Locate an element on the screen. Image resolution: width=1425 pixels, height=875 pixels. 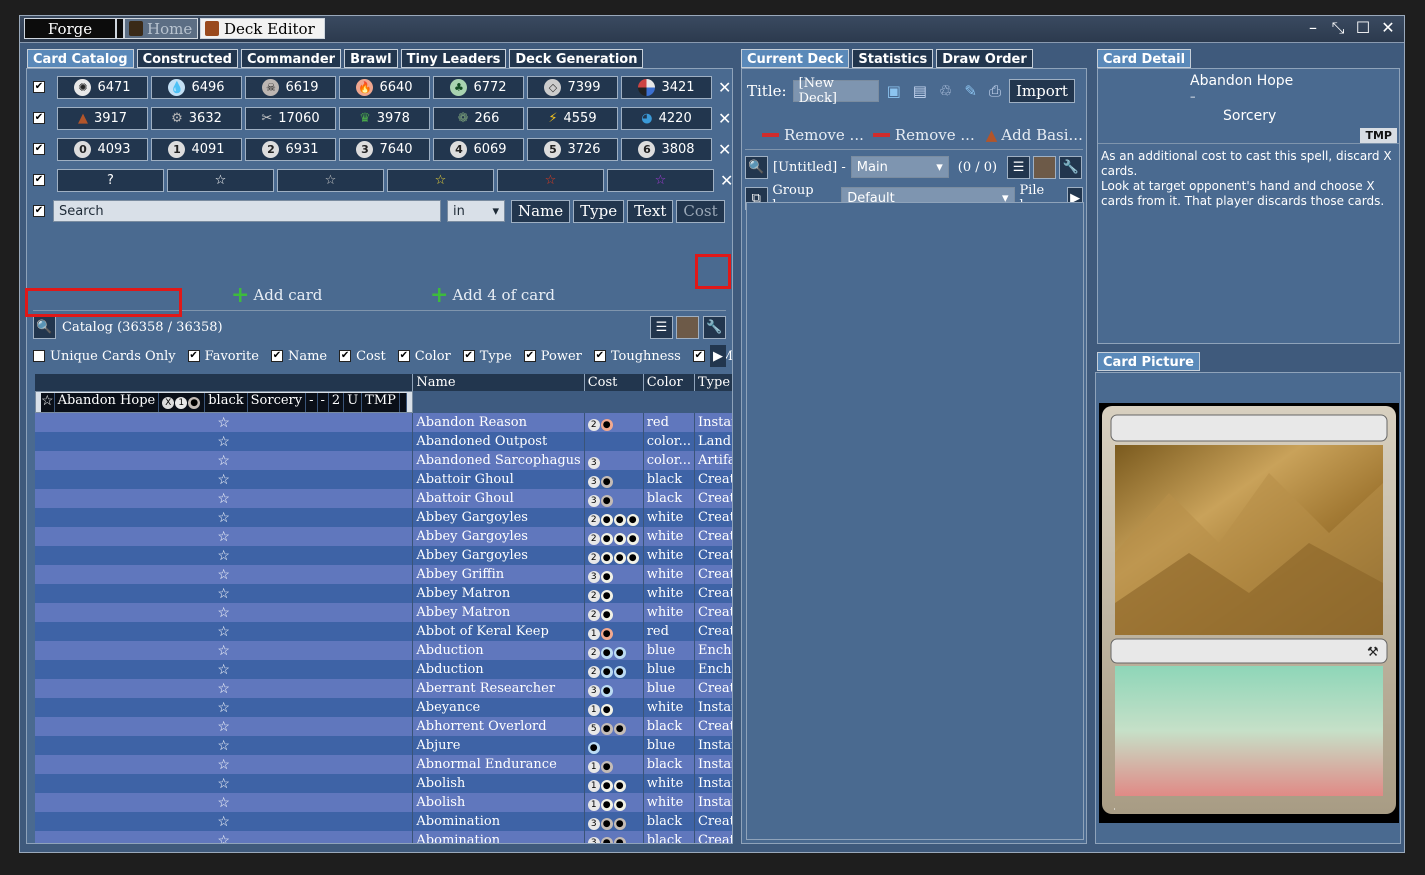
type-column-option: ✔ Type is located at coordinates (487, 356).